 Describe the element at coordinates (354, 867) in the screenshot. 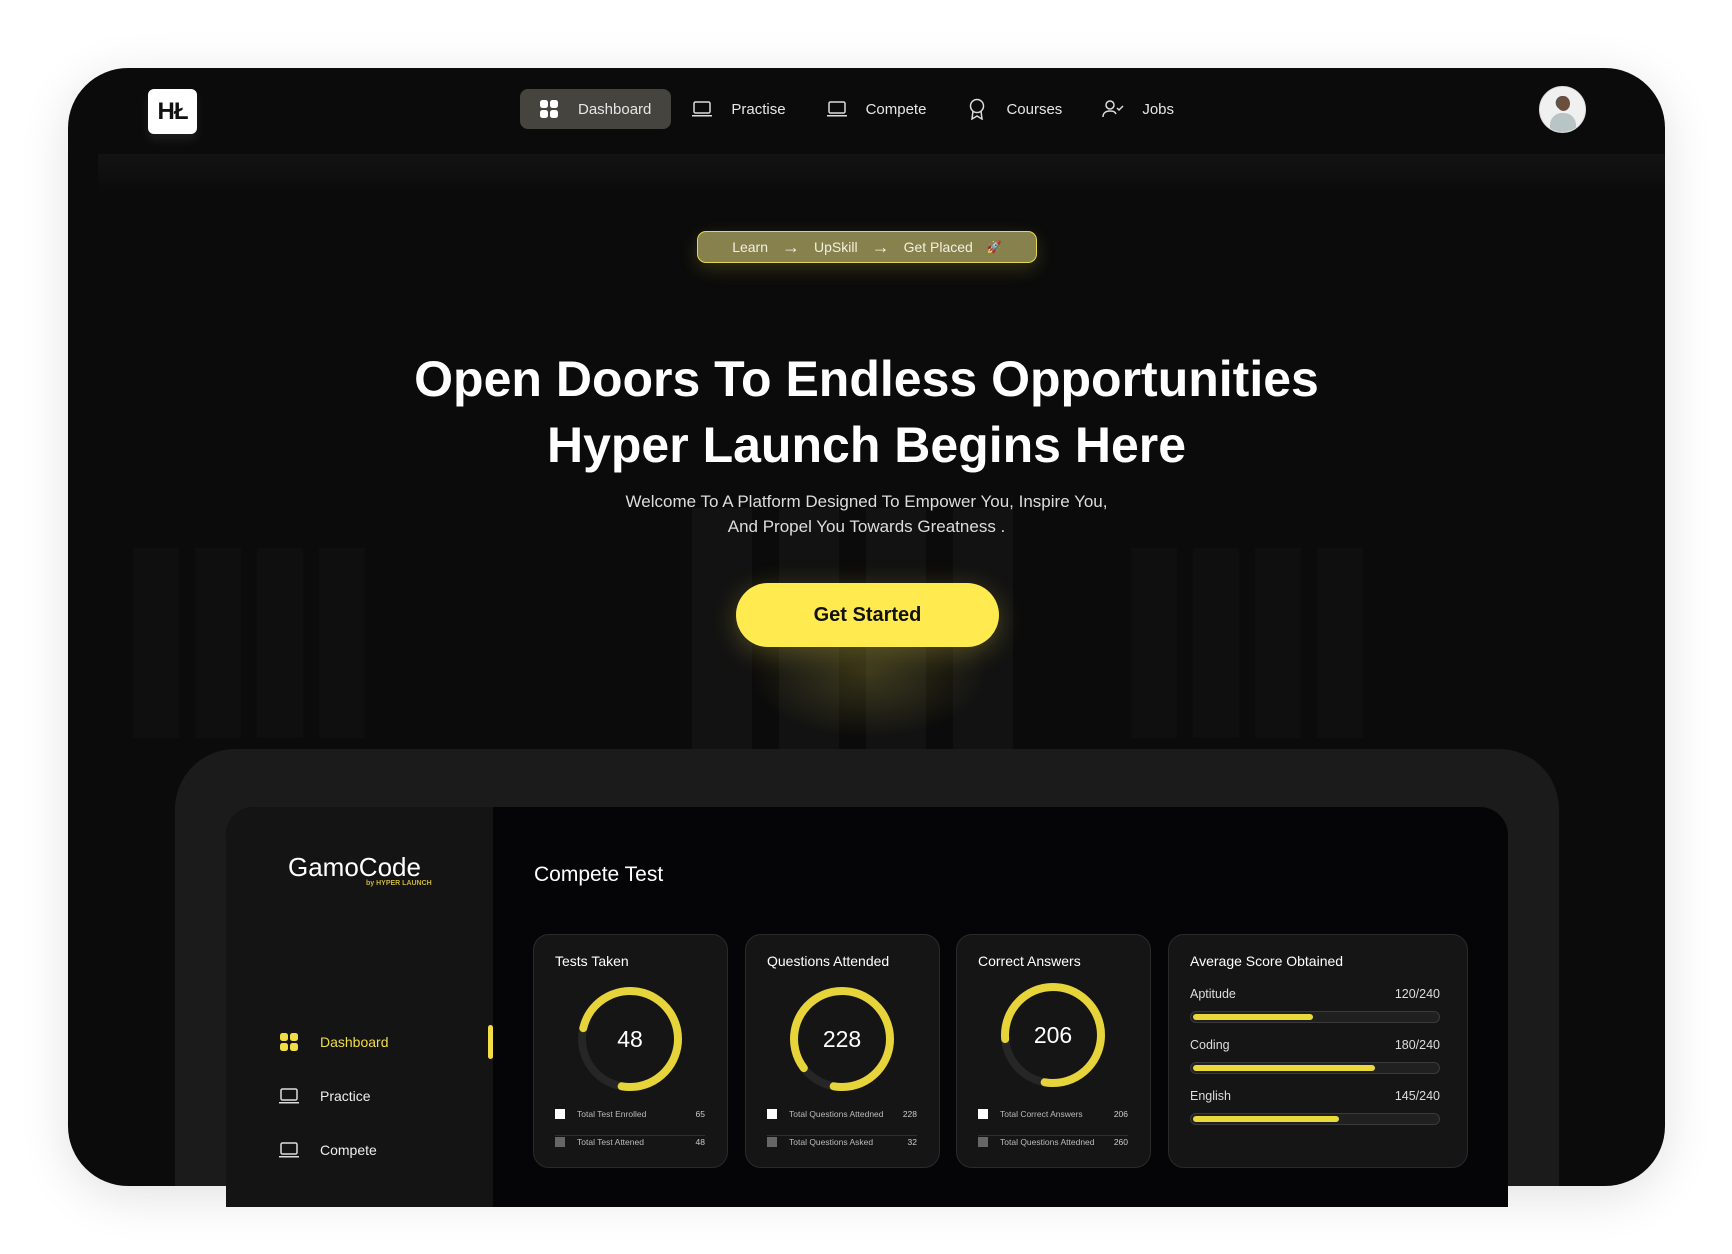

I see `brand-name: GamoCode` at that location.